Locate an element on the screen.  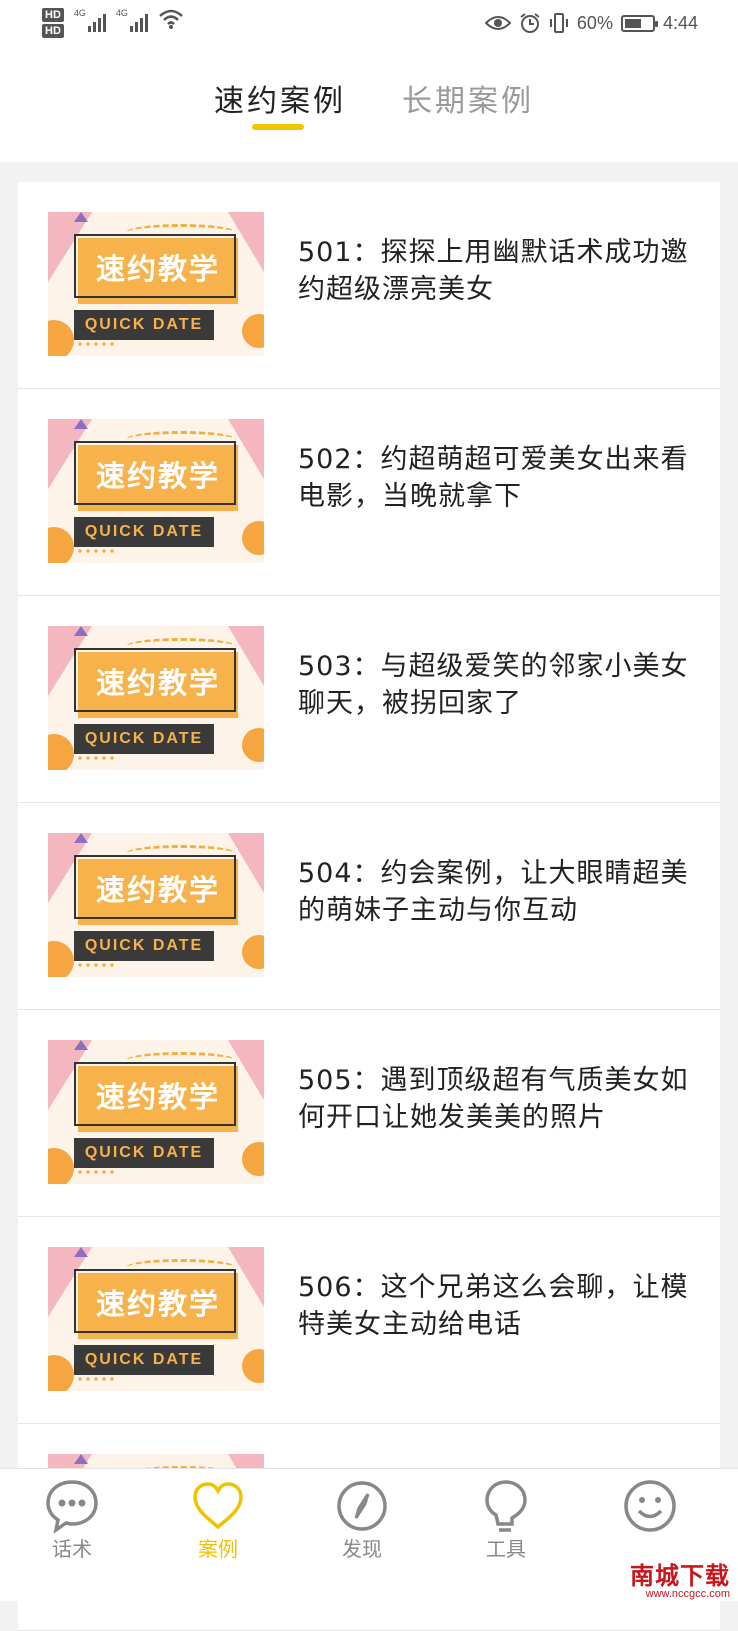
watermark-text: 南城下载 is located at coordinates (680, 1576).